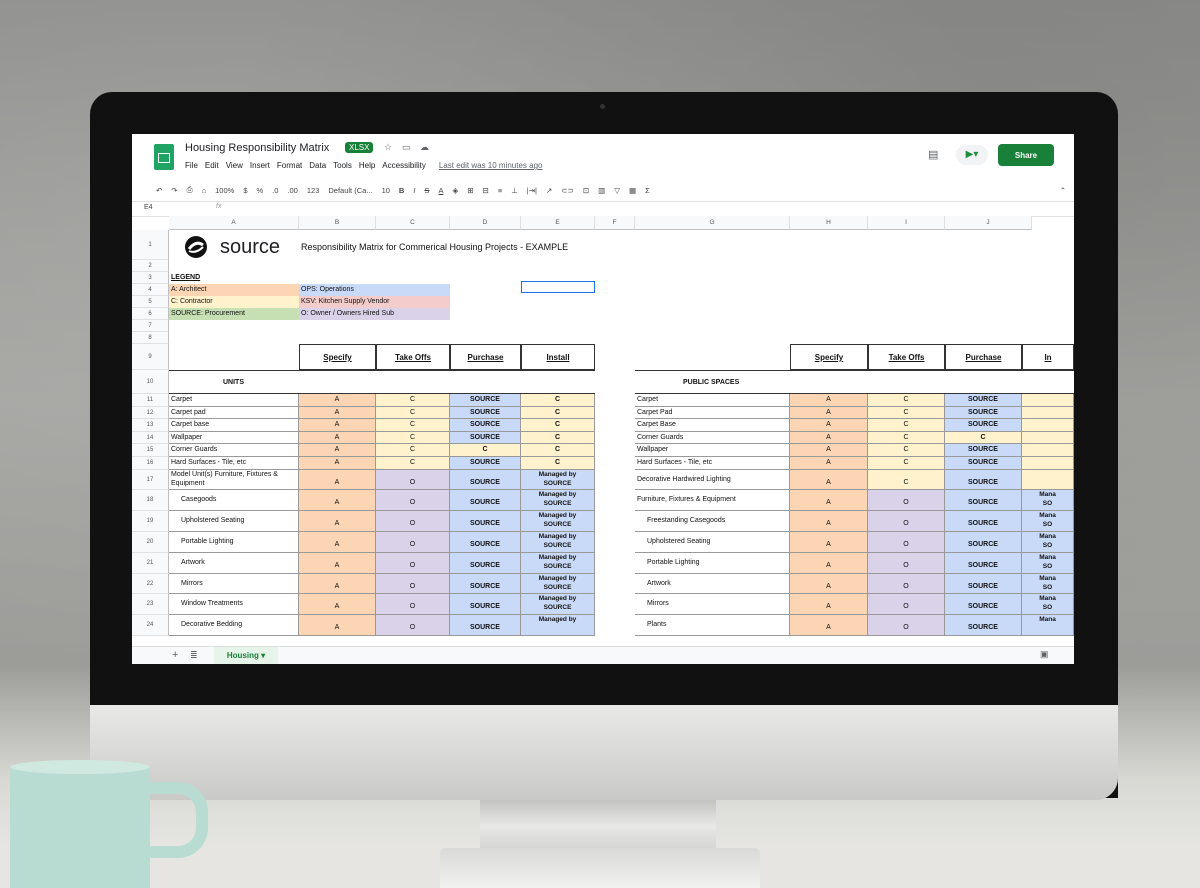 Image resolution: width=1200 pixels, height=888 pixels. I want to click on row-label: Wallpaper, so click(712, 450).